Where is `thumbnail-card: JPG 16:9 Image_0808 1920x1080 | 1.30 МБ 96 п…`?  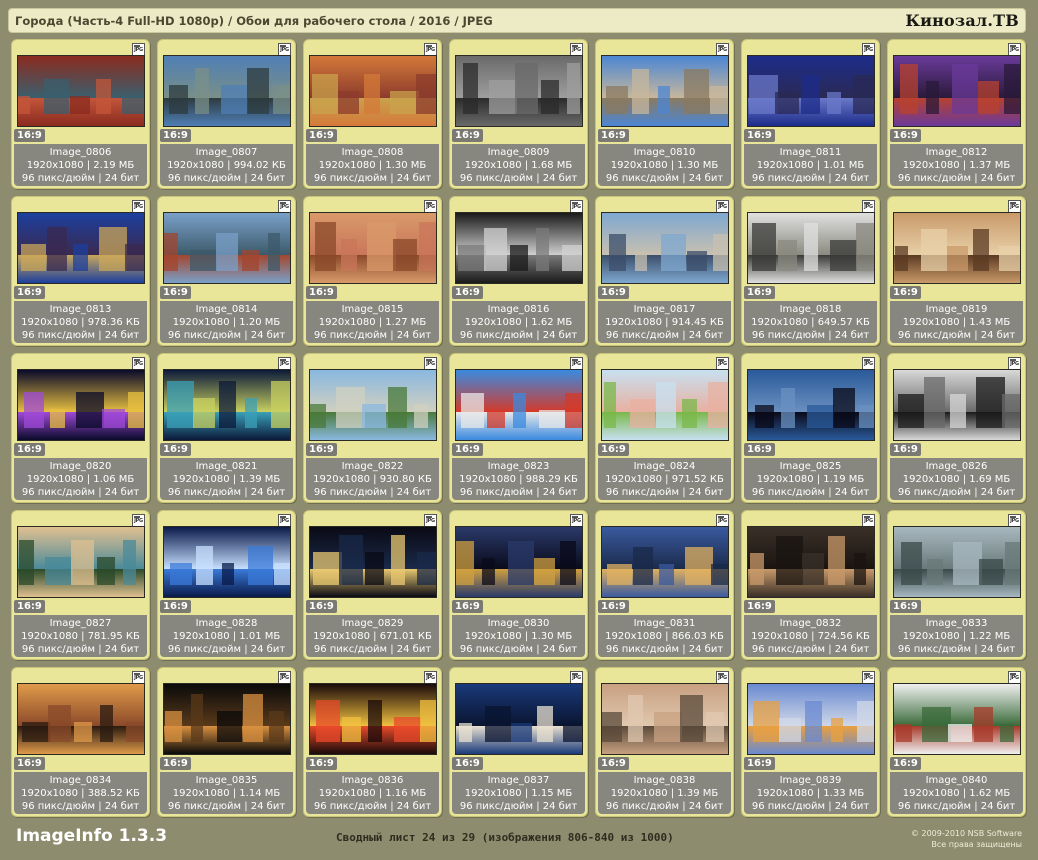
thumbnail-card: JPG 16:9 Image_0808 1920x1080 | 1.30 МБ 96 п… is located at coordinates (372, 114).